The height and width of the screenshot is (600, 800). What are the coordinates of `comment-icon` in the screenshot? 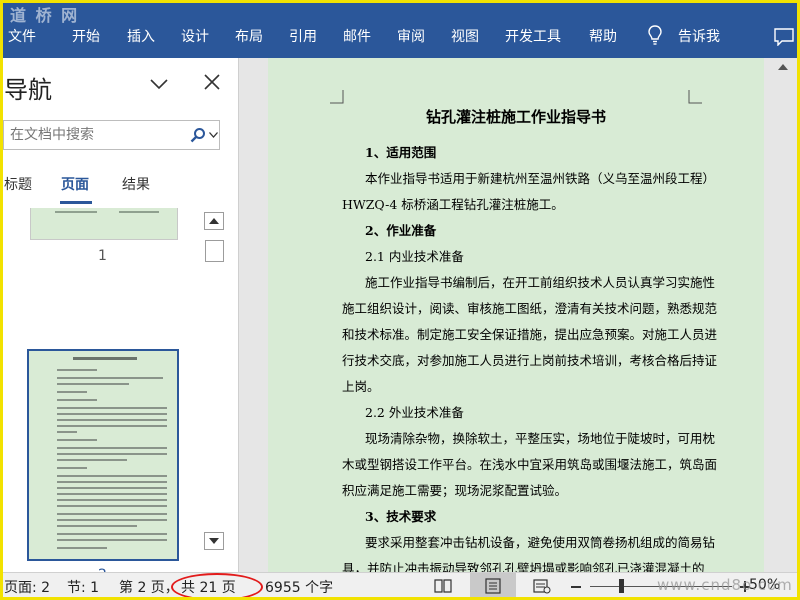 It's located at (784, 37).